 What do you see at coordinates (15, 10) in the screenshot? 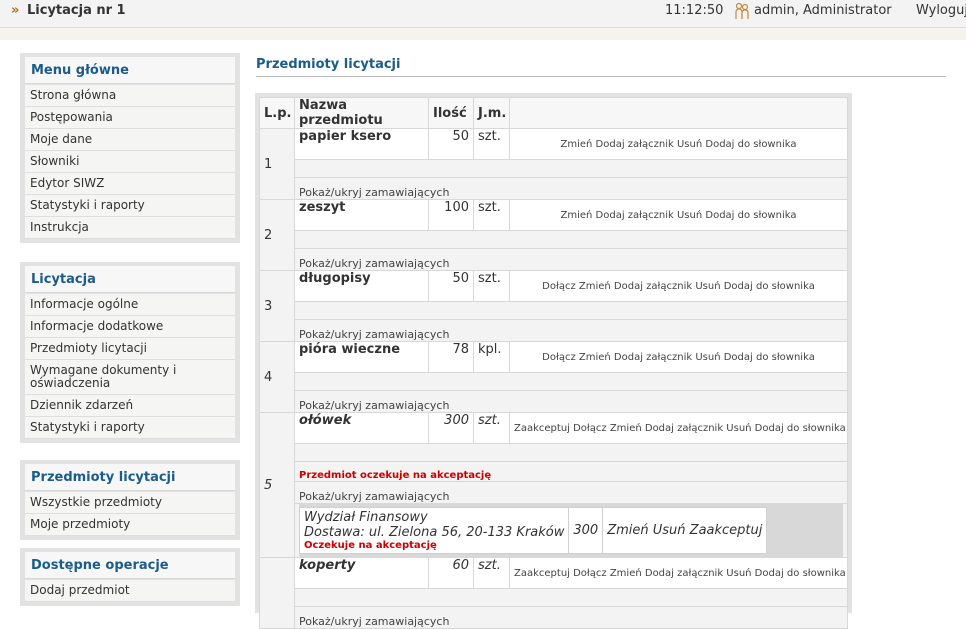
I see `title-marker: »` at bounding box center [15, 10].